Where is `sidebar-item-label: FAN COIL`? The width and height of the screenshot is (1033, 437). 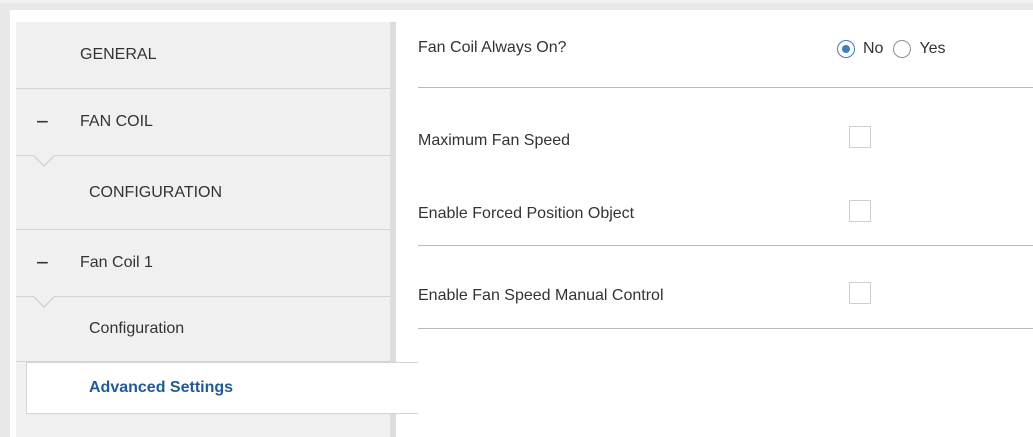 sidebar-item-label: FAN COIL is located at coordinates (116, 121).